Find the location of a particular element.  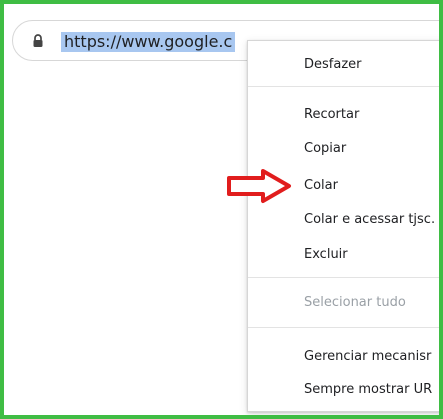

menu-item-copy: Copiar is located at coordinates (343, 149).